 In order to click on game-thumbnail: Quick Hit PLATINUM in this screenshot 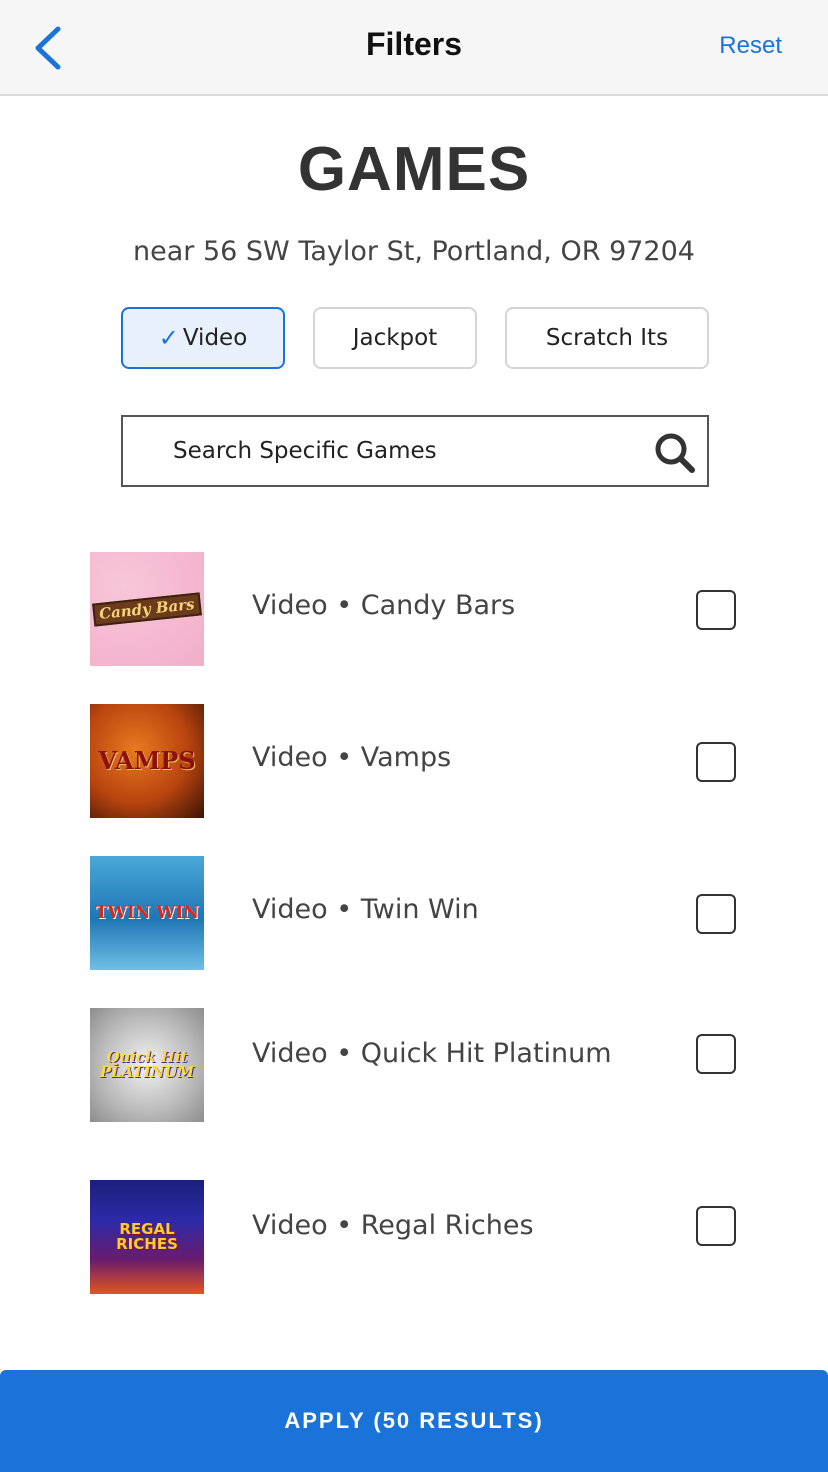, I will do `click(147, 1065)`.